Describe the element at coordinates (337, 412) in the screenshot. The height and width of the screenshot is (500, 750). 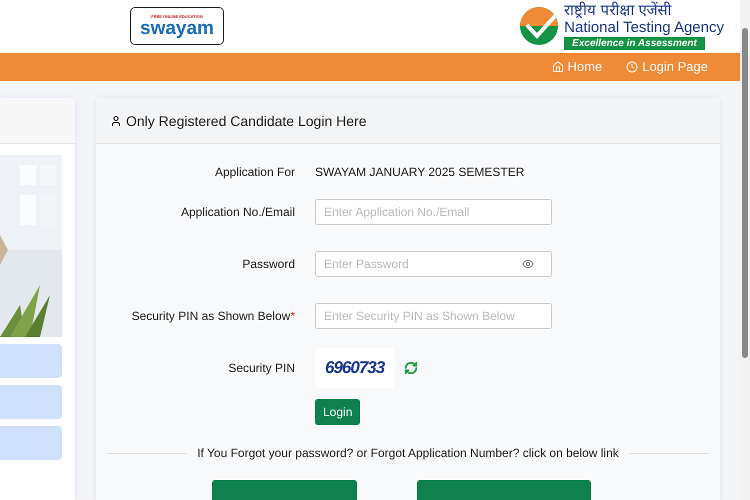
I see `login-button: Login` at that location.